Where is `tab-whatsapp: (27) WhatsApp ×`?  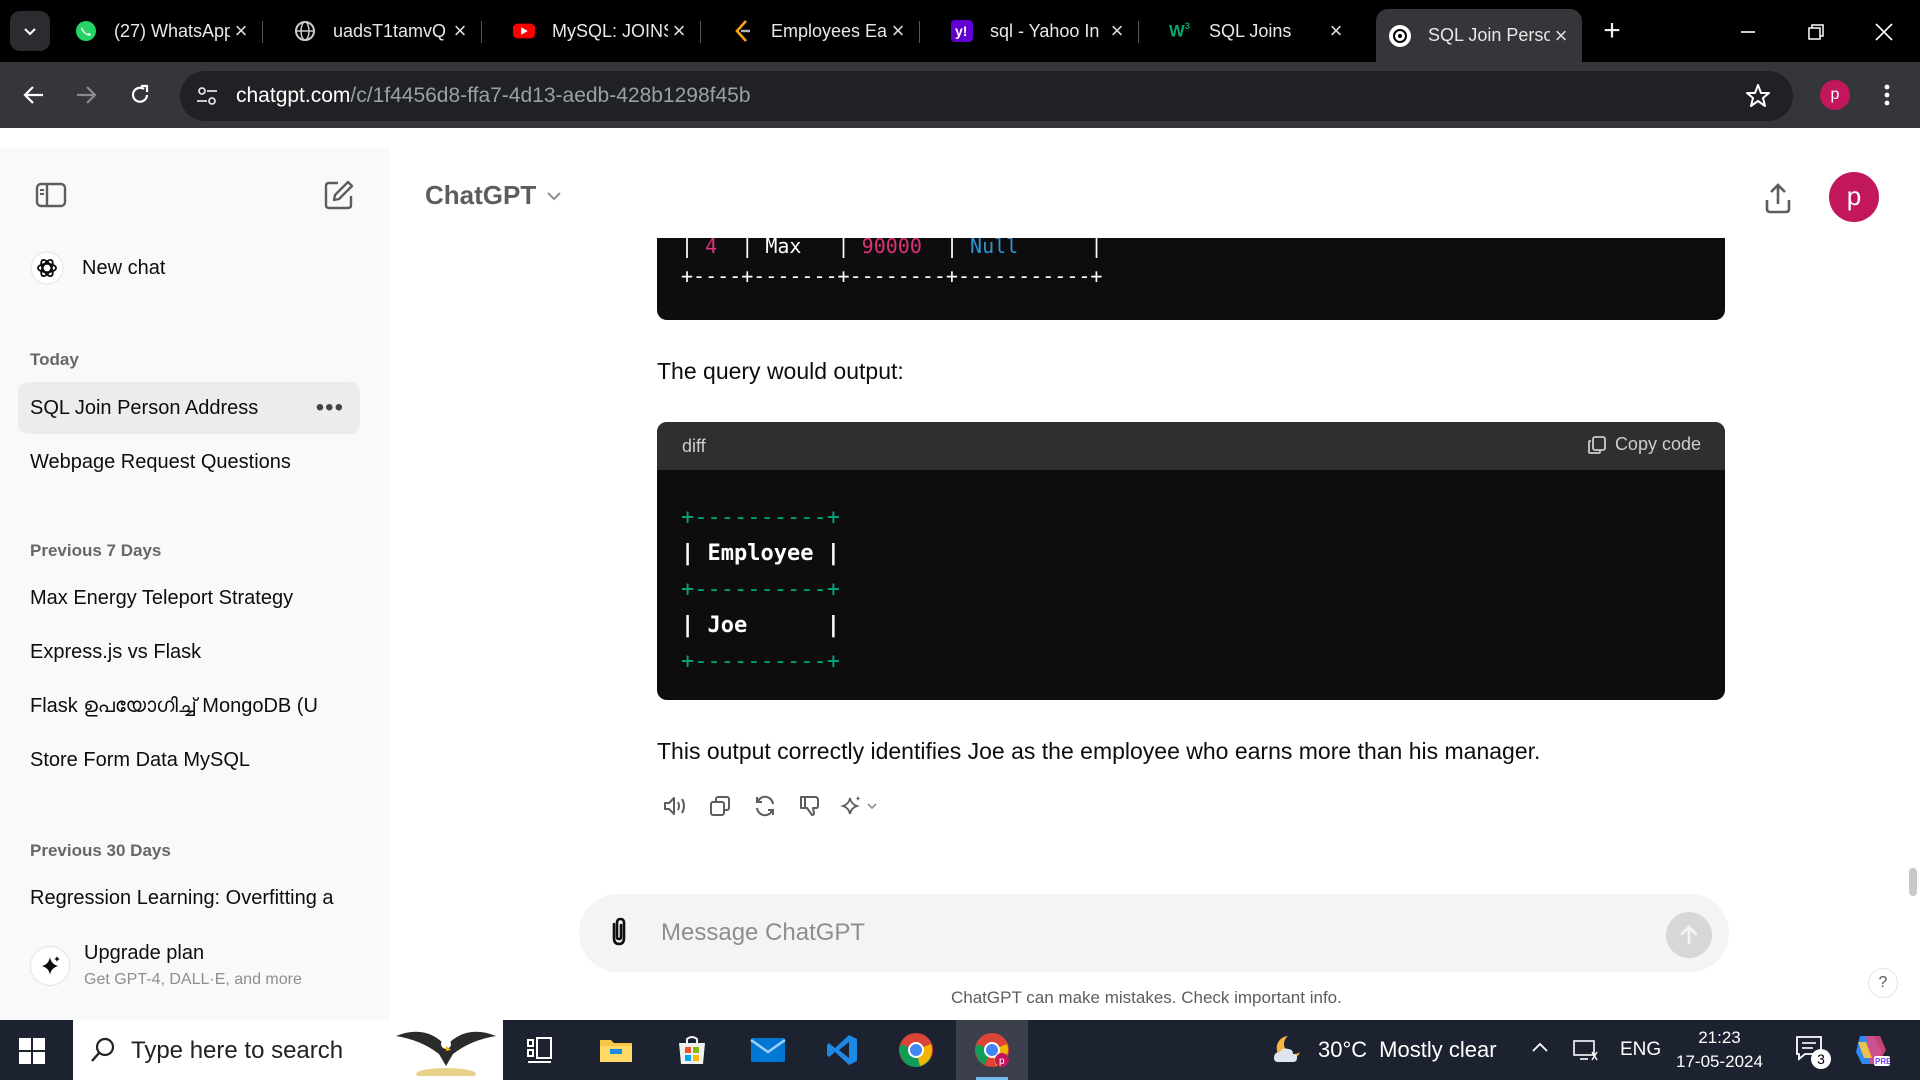 tab-whatsapp: (27) WhatsApp × is located at coordinates (162, 31).